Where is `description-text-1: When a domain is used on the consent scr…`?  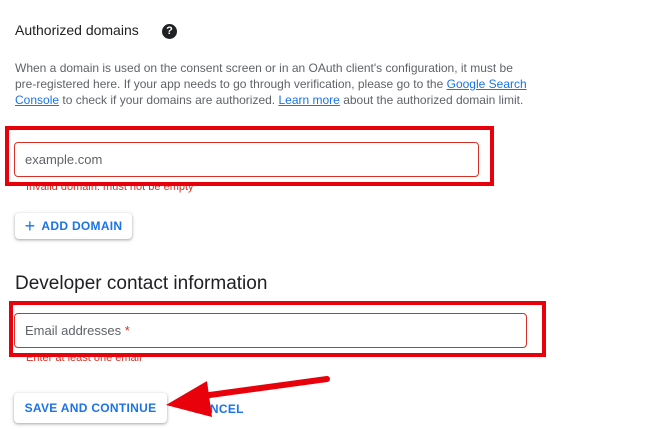 description-text-1: When a domain is used on the consent scr… is located at coordinates (264, 76).